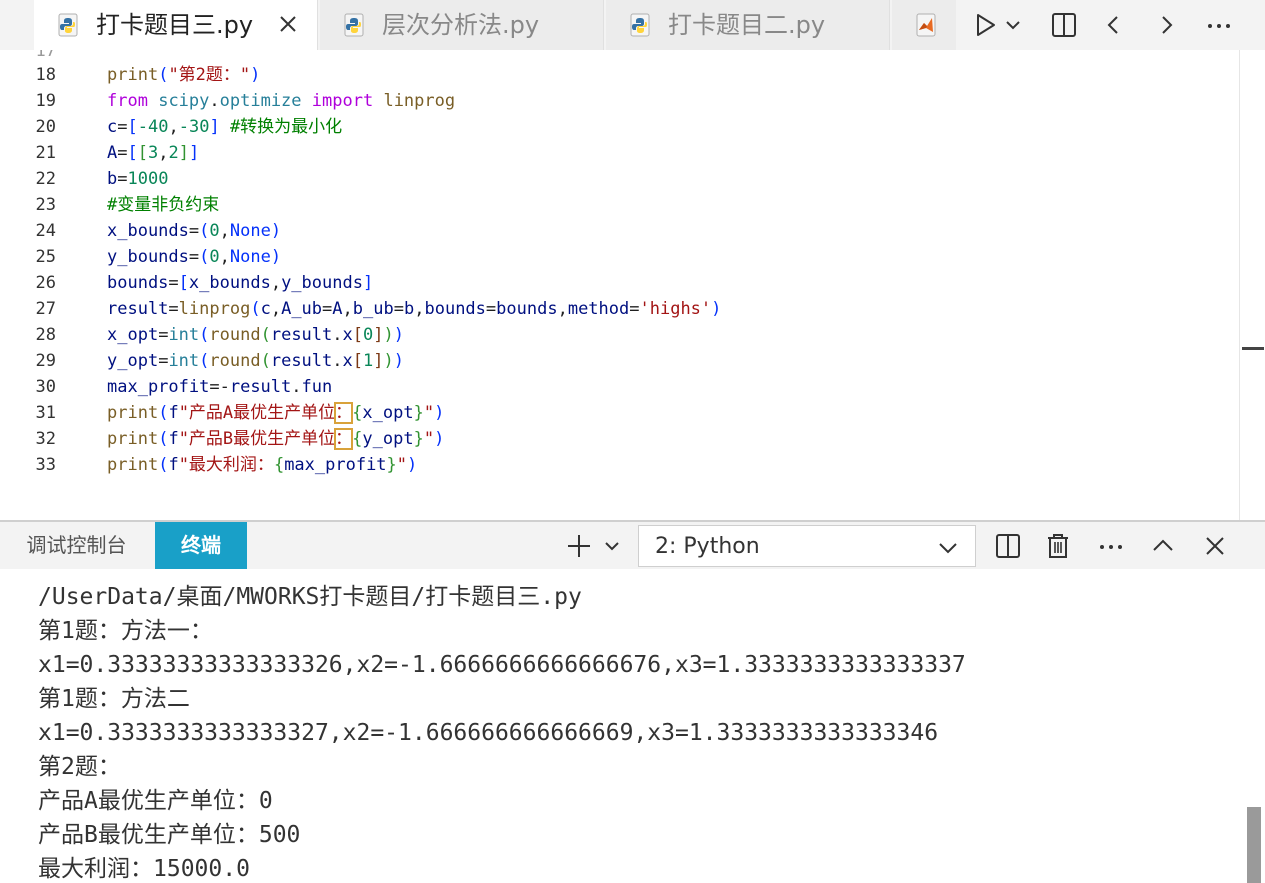 The height and width of the screenshot is (883, 1265). I want to click on tab-terminal: 终端, so click(201, 545).